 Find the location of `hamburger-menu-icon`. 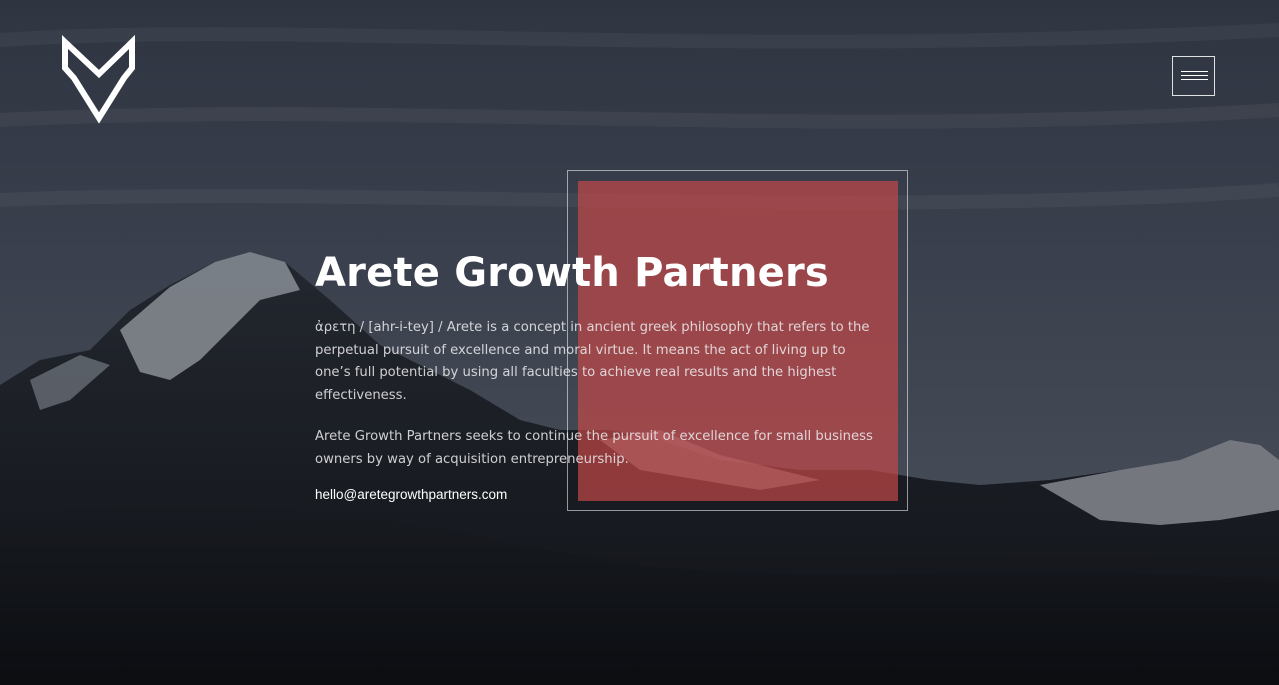

hamburger-menu-icon is located at coordinates (1194, 77).